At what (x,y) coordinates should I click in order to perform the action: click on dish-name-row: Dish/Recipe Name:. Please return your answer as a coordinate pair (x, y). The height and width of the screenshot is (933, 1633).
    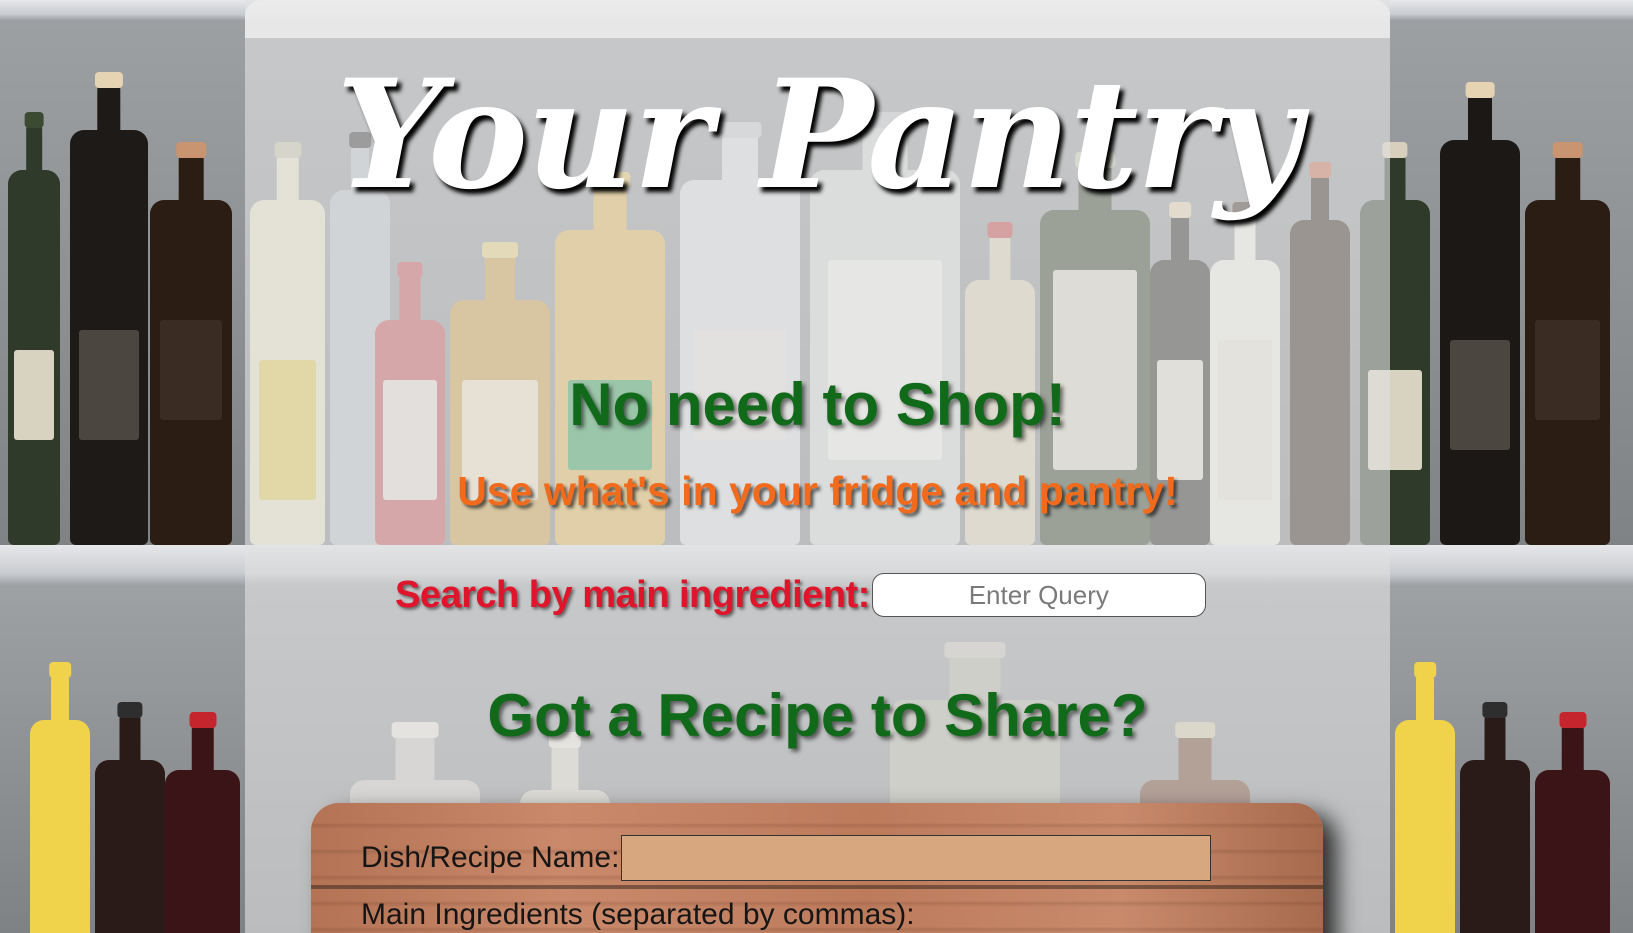
    Looking at the image, I should click on (786, 858).